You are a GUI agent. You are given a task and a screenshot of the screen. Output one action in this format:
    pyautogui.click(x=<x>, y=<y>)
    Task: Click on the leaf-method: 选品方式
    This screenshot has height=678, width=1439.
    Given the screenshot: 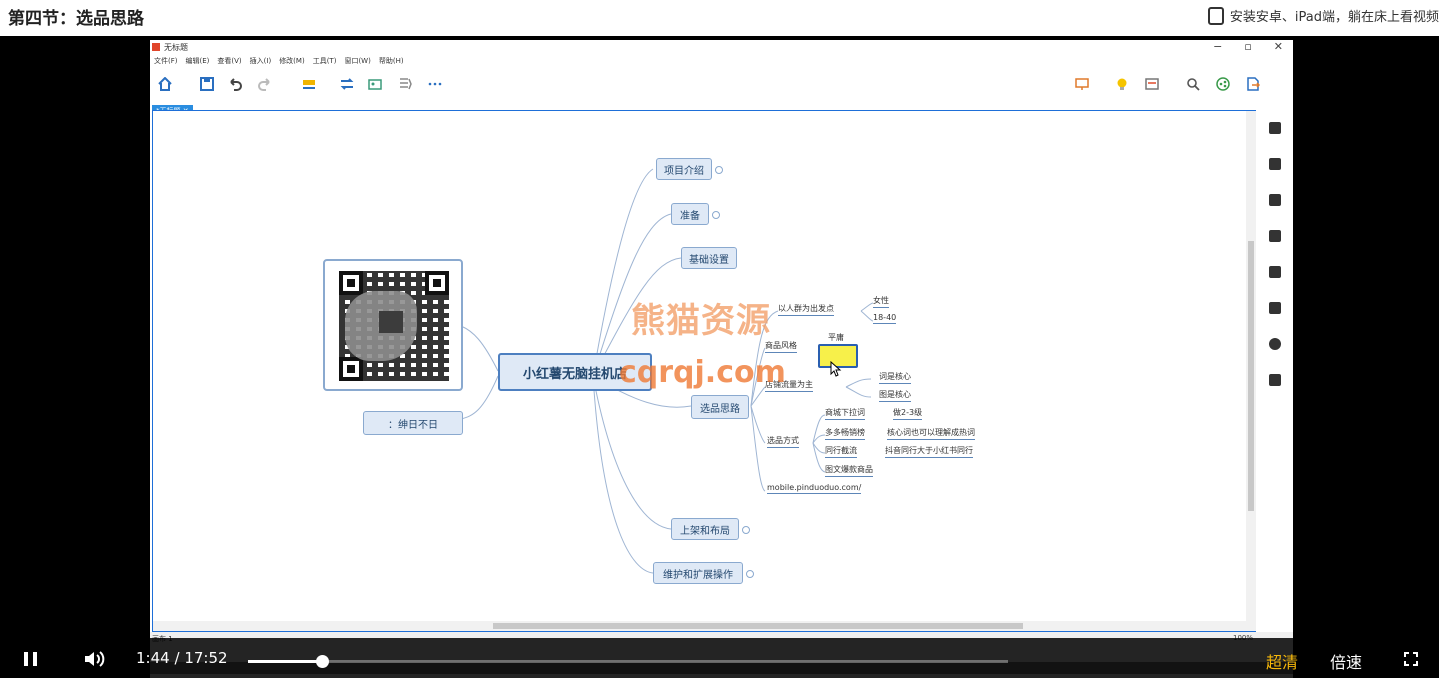 What is the action you would take?
    pyautogui.click(x=783, y=441)
    